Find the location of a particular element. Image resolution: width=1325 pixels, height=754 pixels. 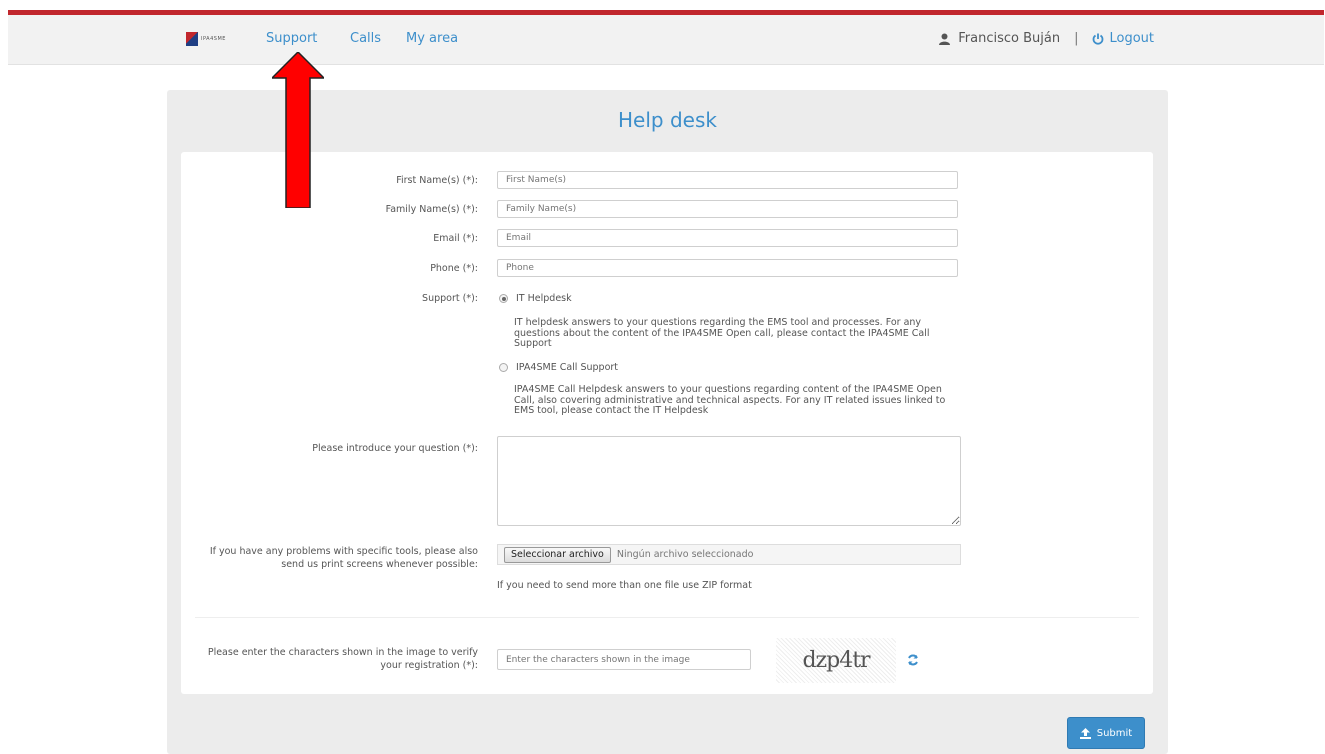

refresh-captcha-icon is located at coordinates (913, 660).